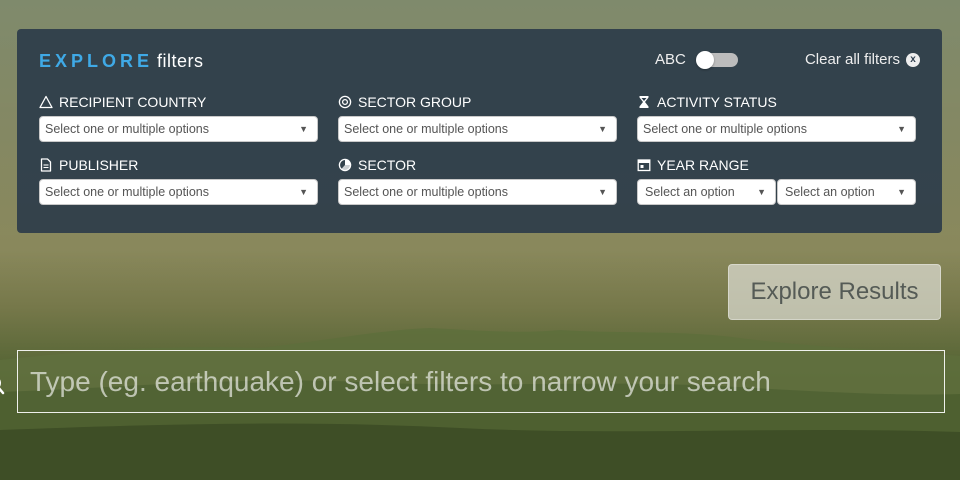 The width and height of the screenshot is (960, 480). Describe the element at coordinates (477, 165) in the screenshot. I see `filter-label-sector: SECTOR` at that location.